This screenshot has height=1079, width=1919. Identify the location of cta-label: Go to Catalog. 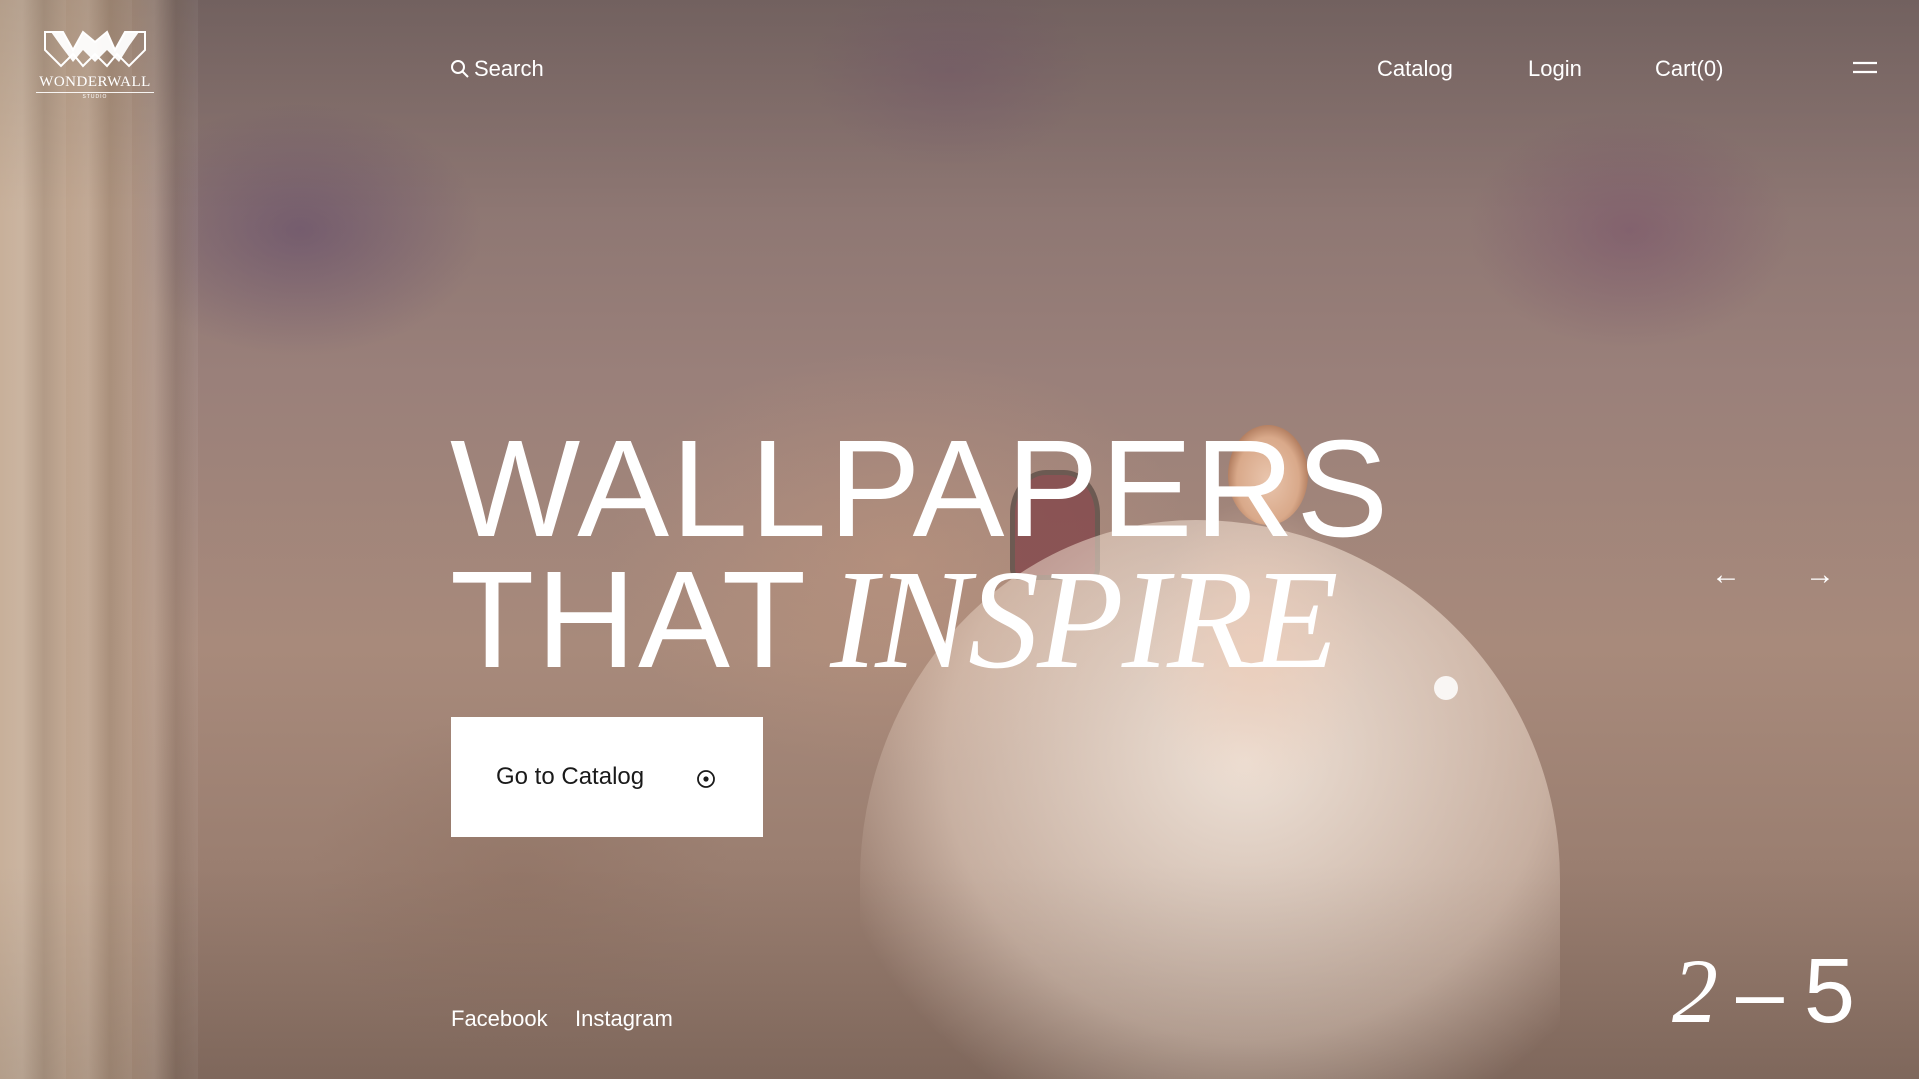
(570, 776).